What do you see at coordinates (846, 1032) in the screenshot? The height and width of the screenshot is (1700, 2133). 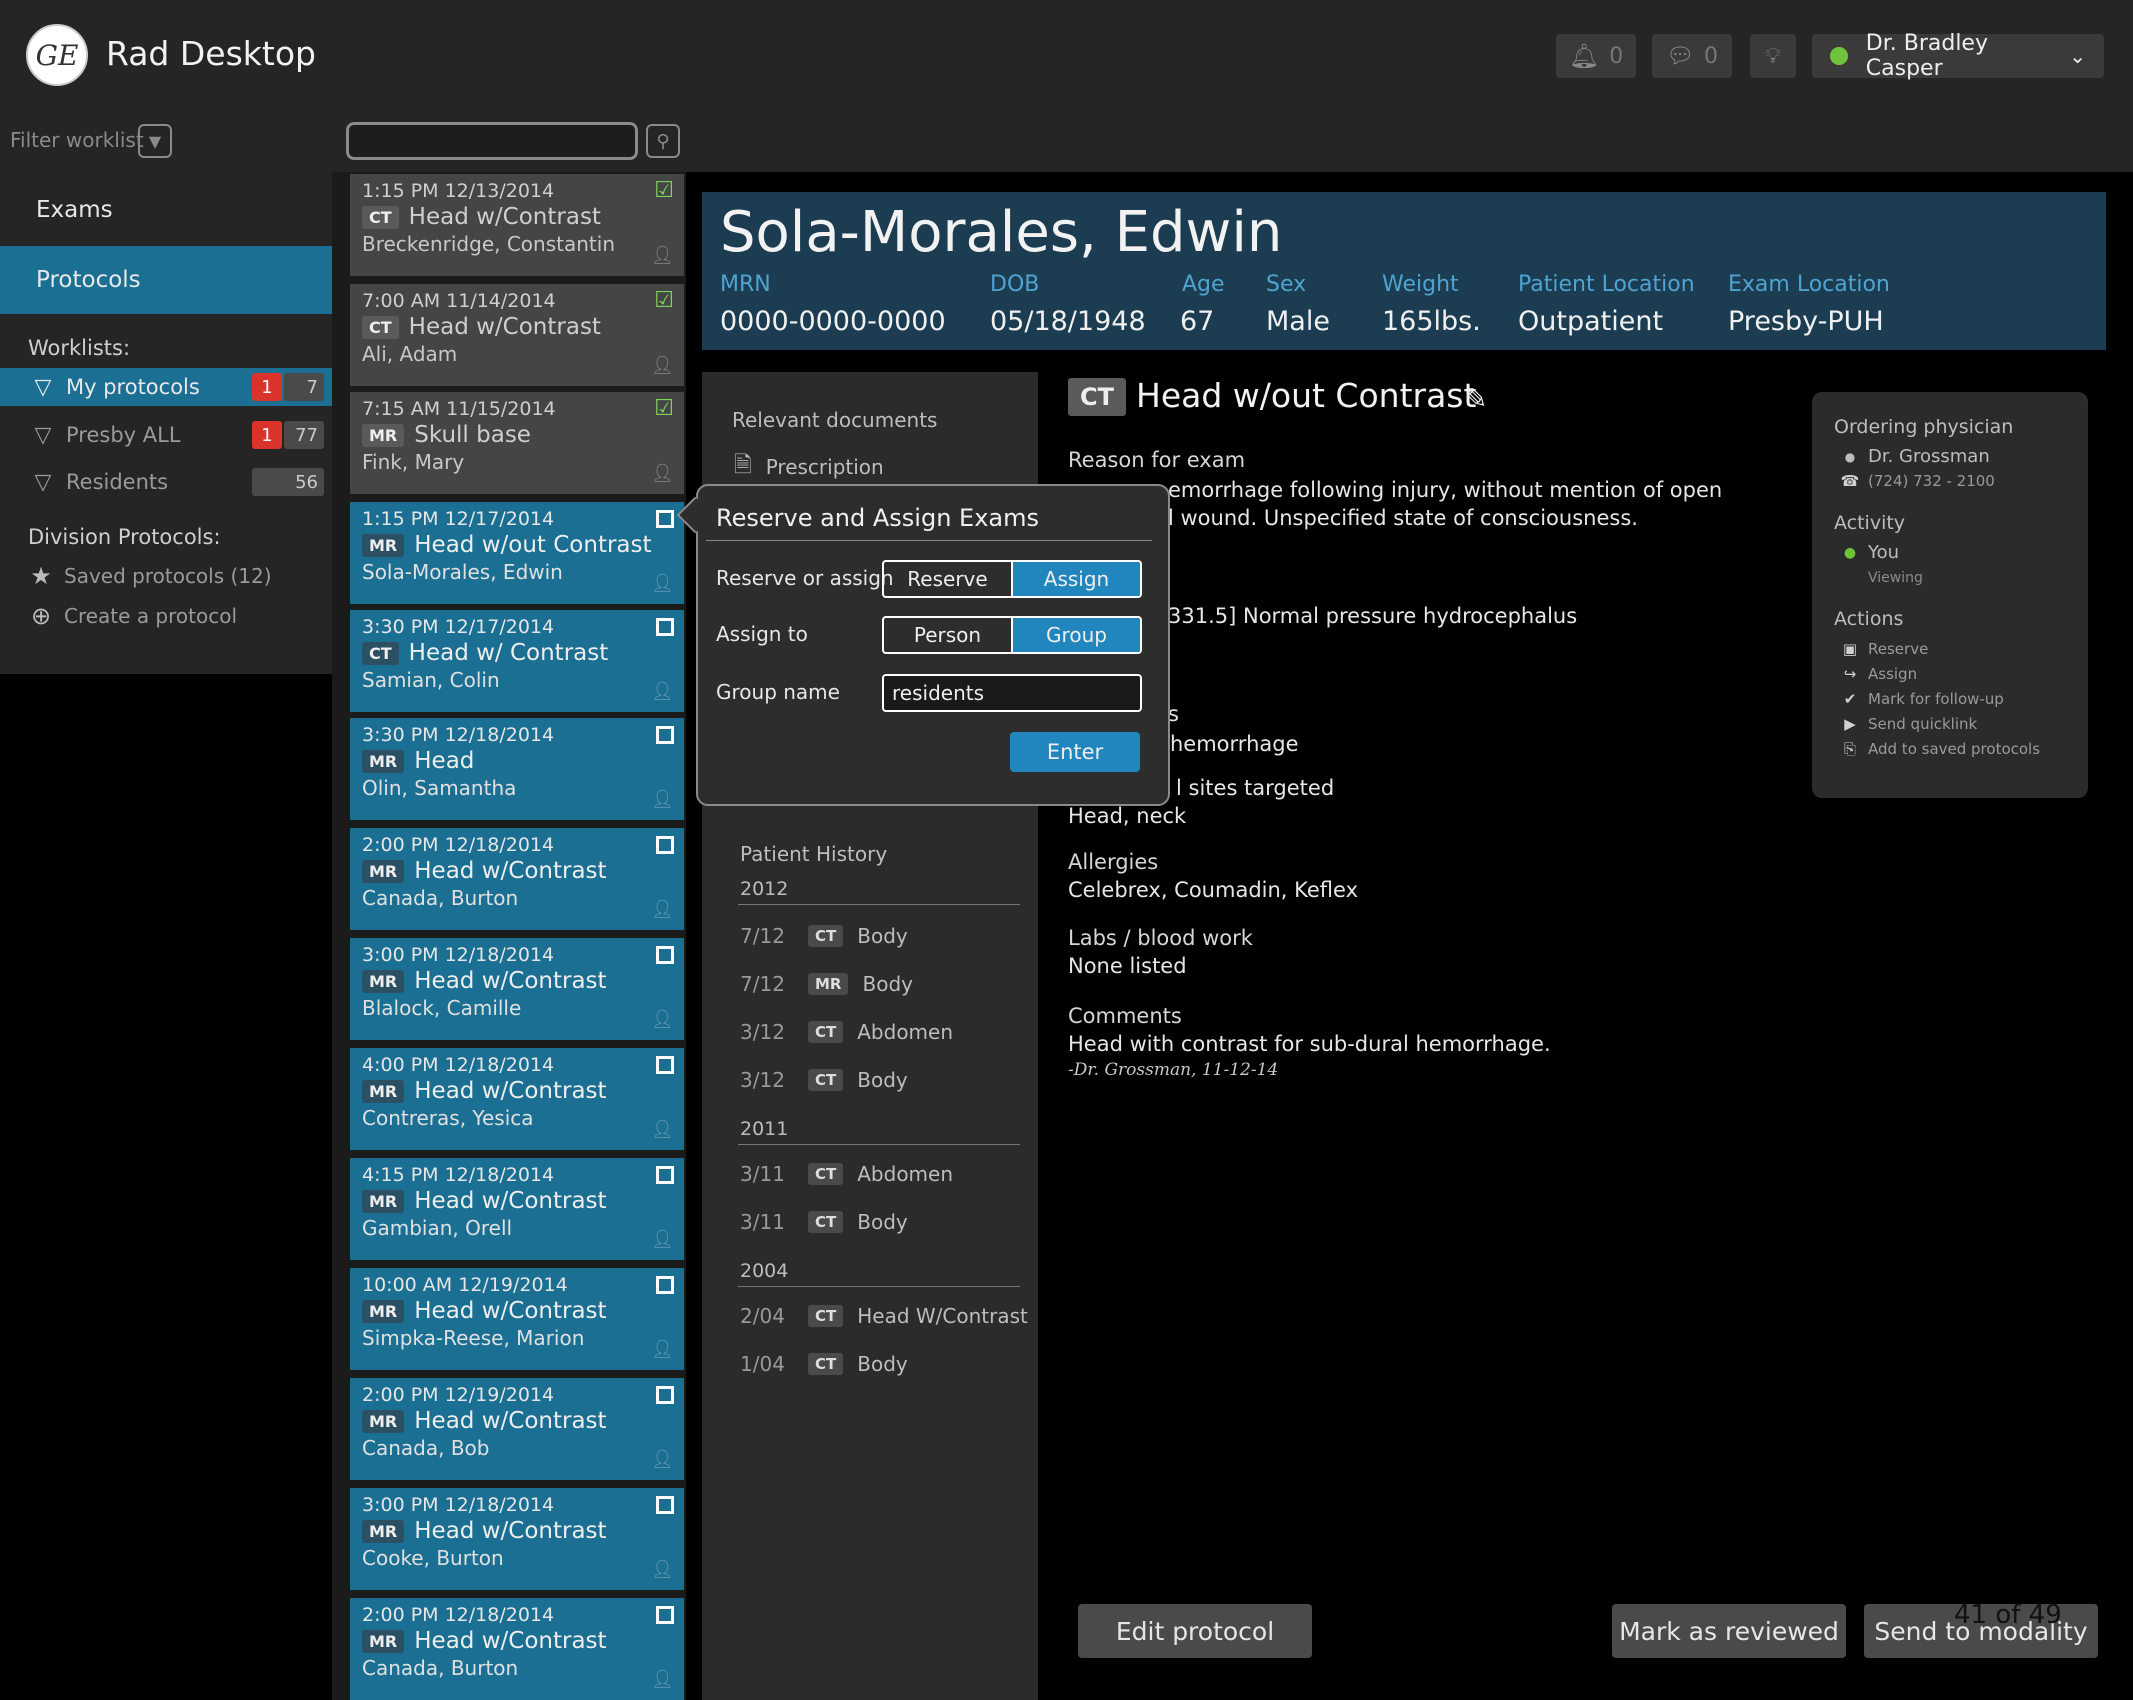 I see `history-item: 3/12 CT Abdomen` at bounding box center [846, 1032].